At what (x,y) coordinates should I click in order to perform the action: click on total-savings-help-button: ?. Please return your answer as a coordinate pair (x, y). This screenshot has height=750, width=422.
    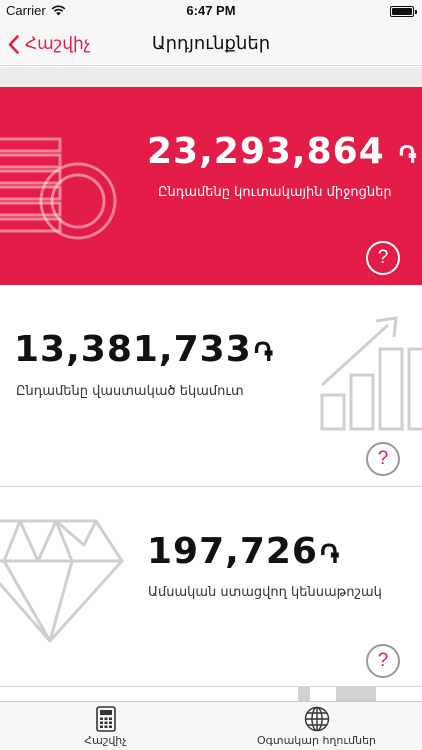
    Looking at the image, I should click on (383, 258).